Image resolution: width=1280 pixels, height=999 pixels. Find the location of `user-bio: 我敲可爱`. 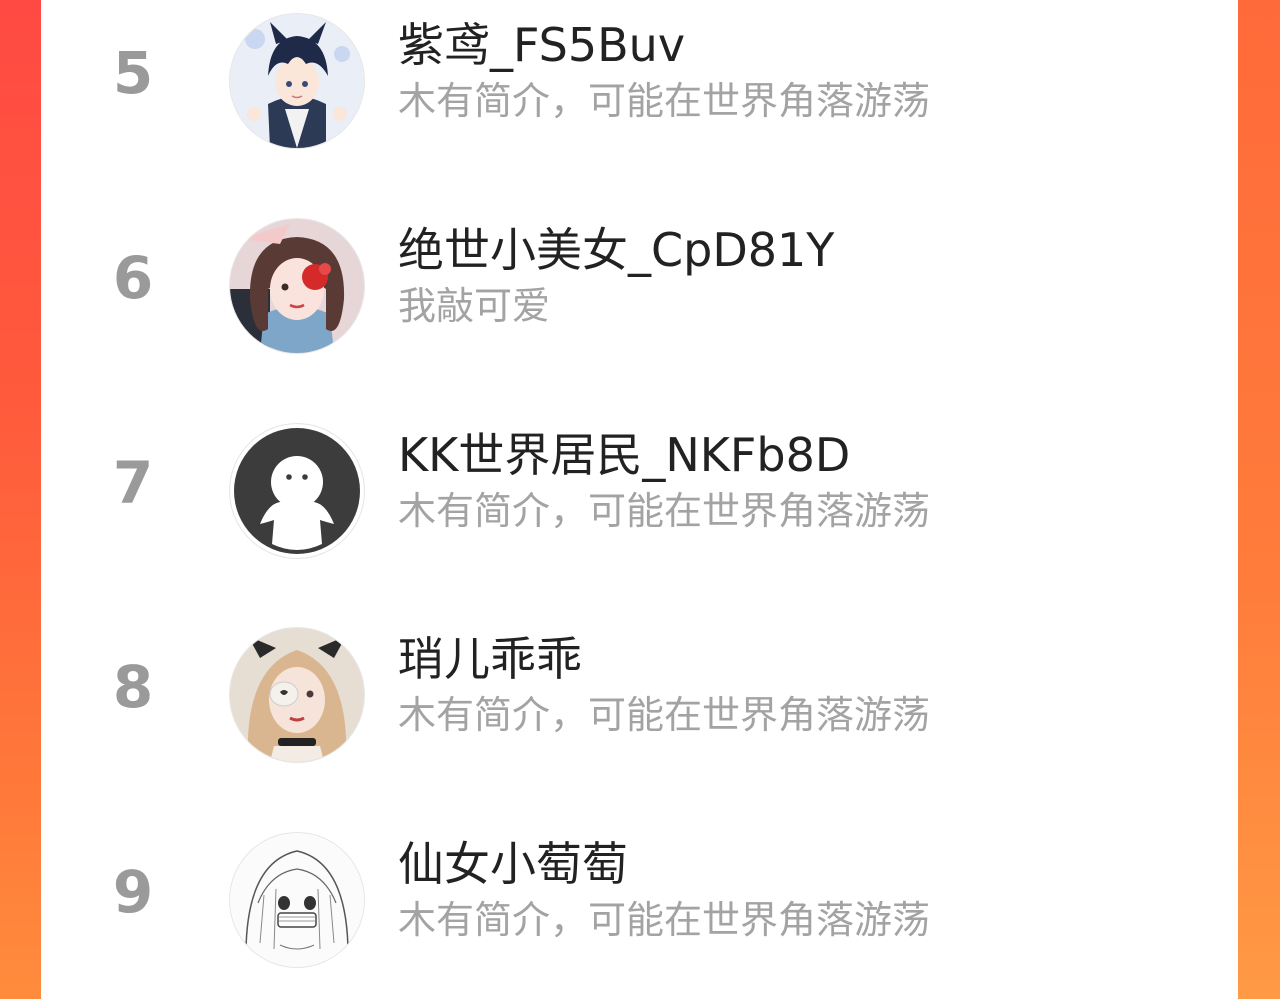

user-bio: 我敲可爱 is located at coordinates (474, 306).